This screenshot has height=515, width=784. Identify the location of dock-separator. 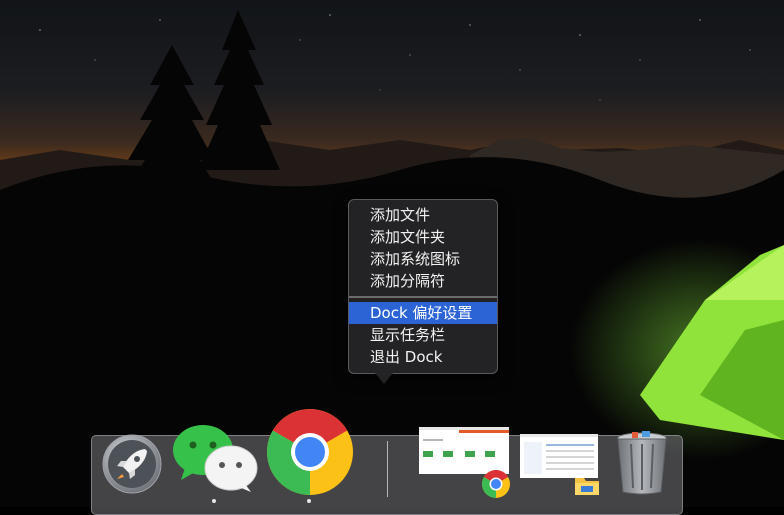
(387, 469).